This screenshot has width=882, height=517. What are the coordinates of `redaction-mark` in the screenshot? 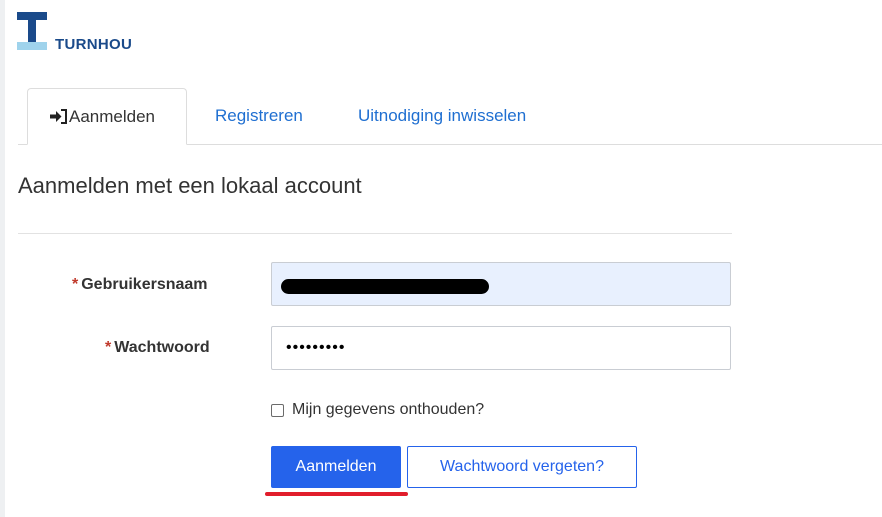 It's located at (385, 286).